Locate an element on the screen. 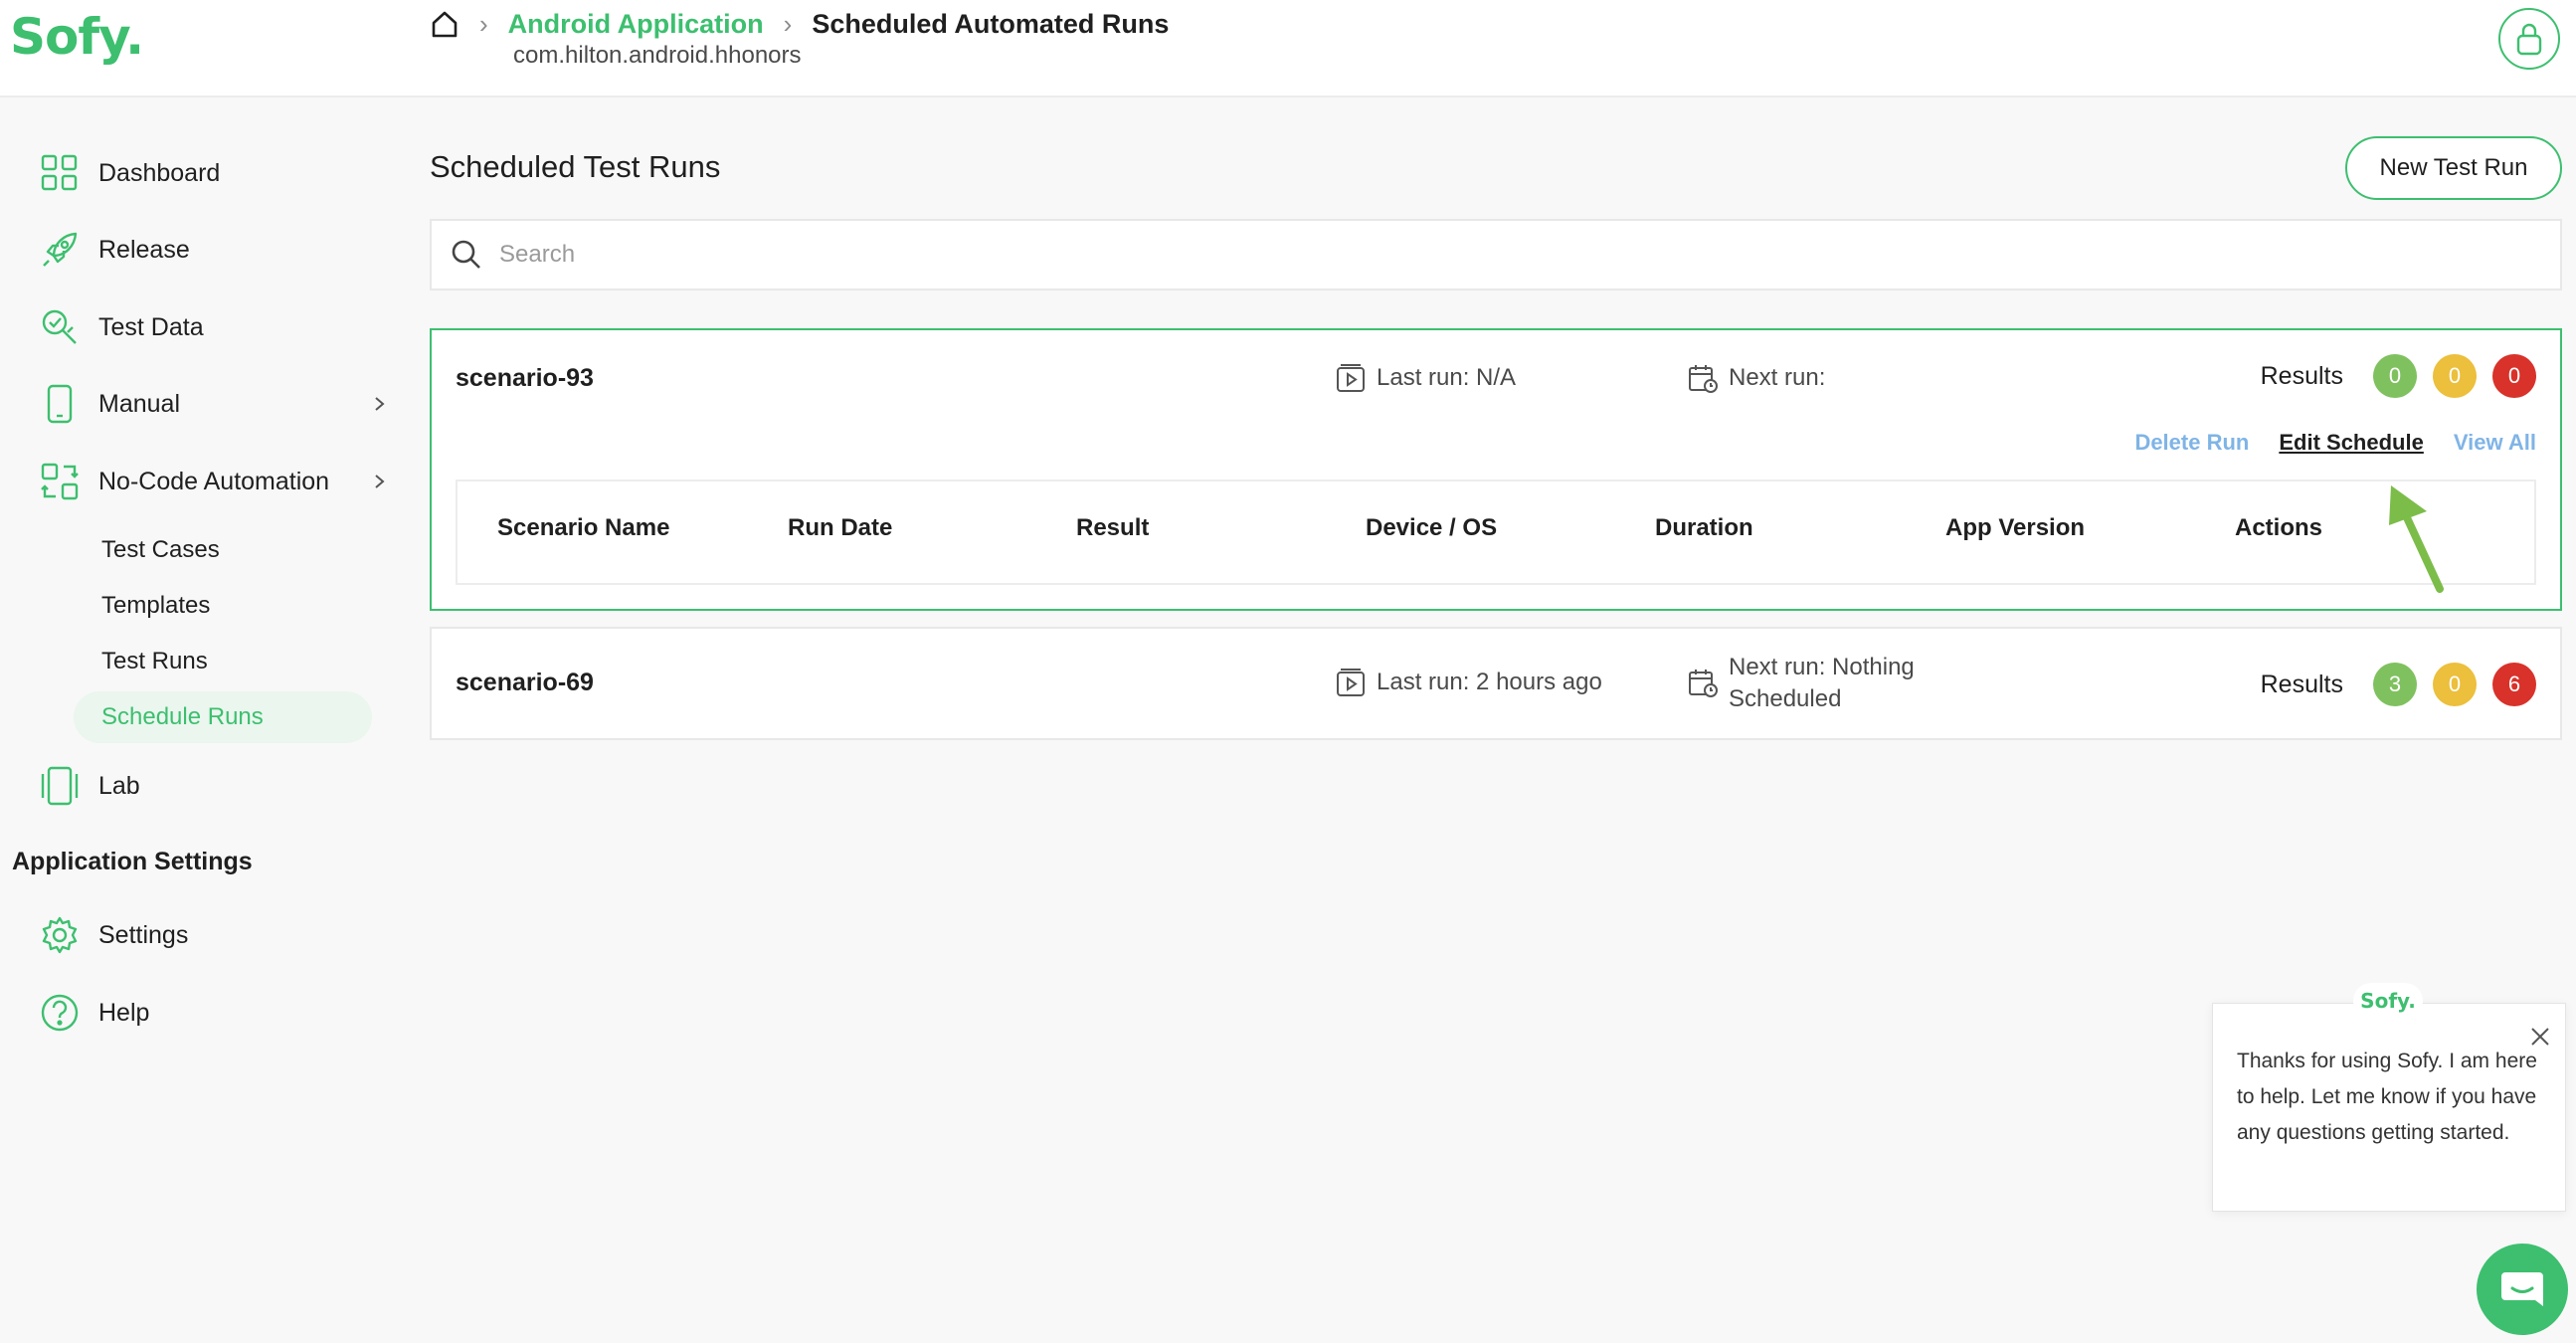 This screenshot has height=1343, width=2576. sidebar-item-label: Dashboard is located at coordinates (159, 172).